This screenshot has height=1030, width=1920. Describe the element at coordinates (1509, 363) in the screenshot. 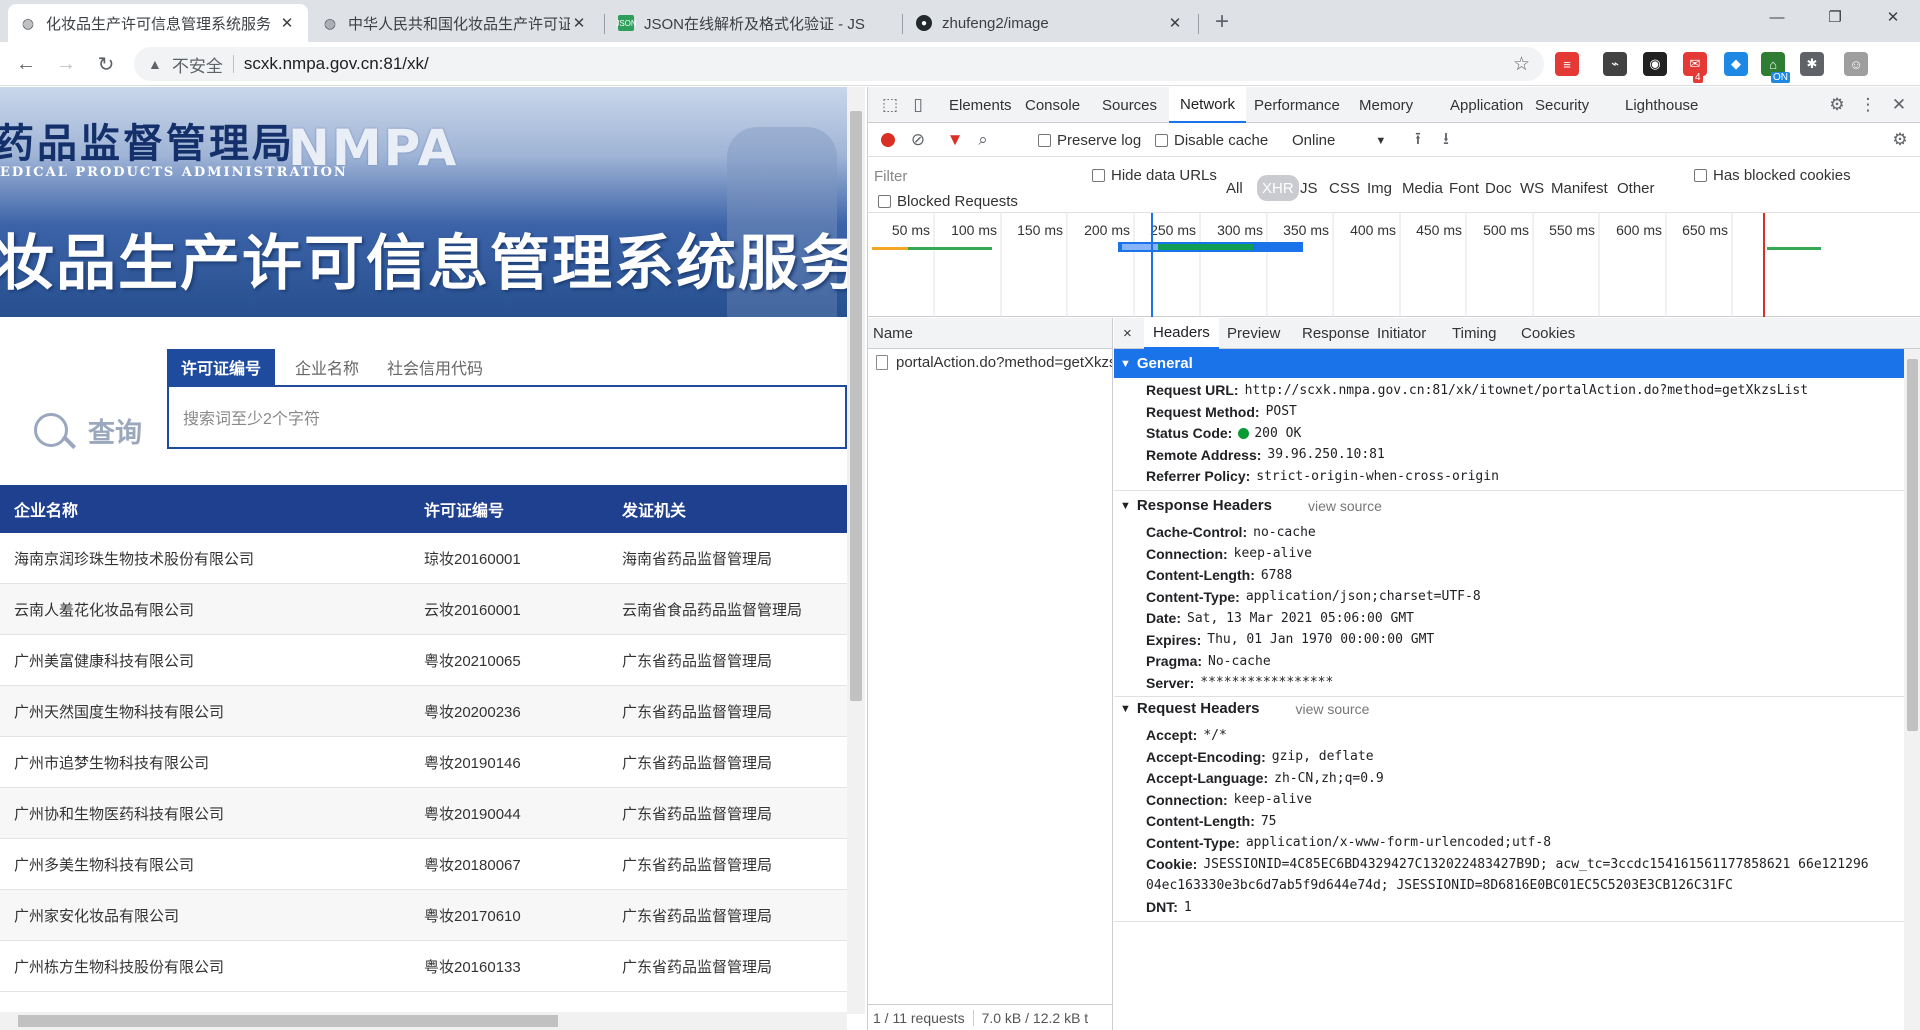

I see `section-general: ▼ General` at that location.